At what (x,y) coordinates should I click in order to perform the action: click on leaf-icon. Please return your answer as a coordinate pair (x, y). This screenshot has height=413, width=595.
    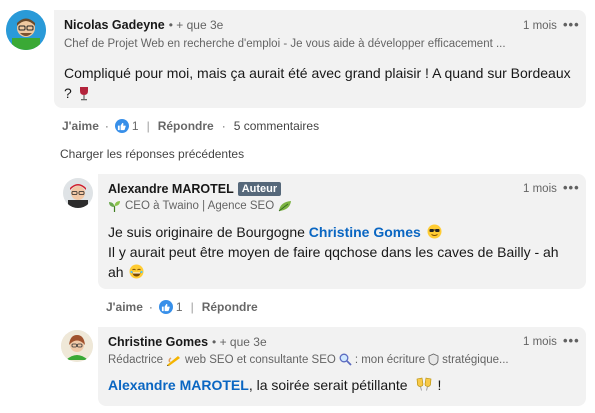
    Looking at the image, I should click on (285, 206).